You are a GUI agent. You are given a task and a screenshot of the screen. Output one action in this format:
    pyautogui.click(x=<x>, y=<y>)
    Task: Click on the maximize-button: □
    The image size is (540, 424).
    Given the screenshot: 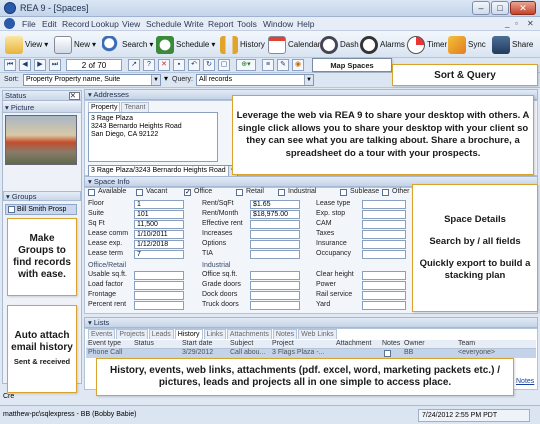 What is the action you would take?
    pyautogui.click(x=500, y=8)
    